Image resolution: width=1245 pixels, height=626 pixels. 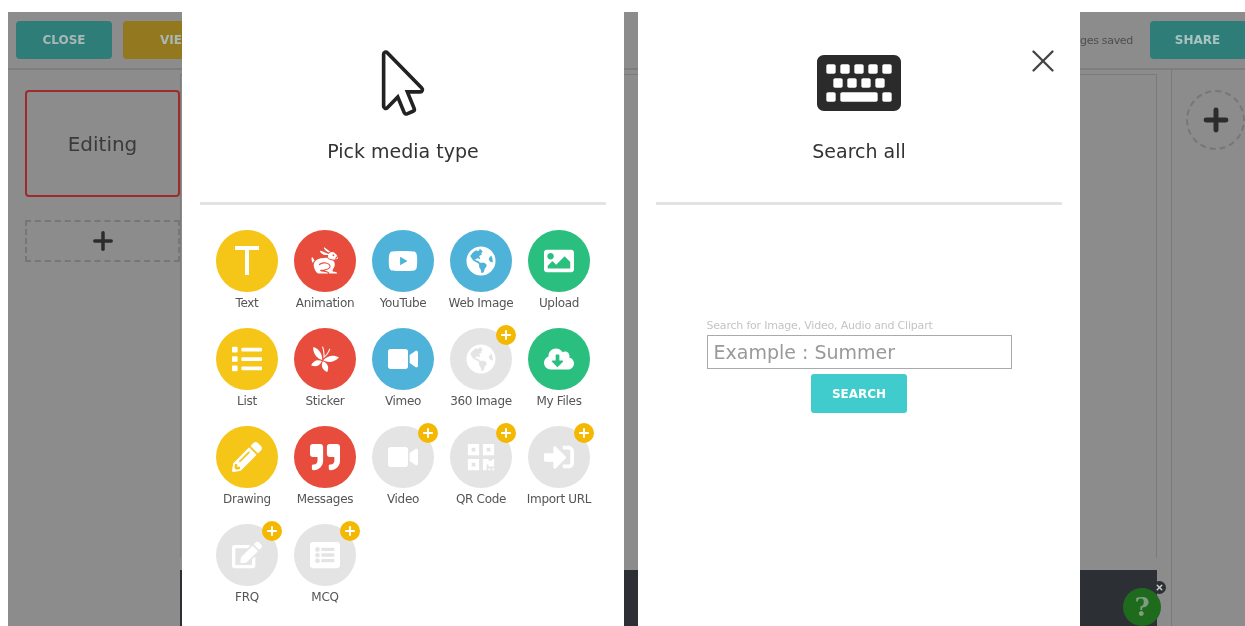 What do you see at coordinates (559, 401) in the screenshot?
I see `media-type-label: My Files` at bounding box center [559, 401].